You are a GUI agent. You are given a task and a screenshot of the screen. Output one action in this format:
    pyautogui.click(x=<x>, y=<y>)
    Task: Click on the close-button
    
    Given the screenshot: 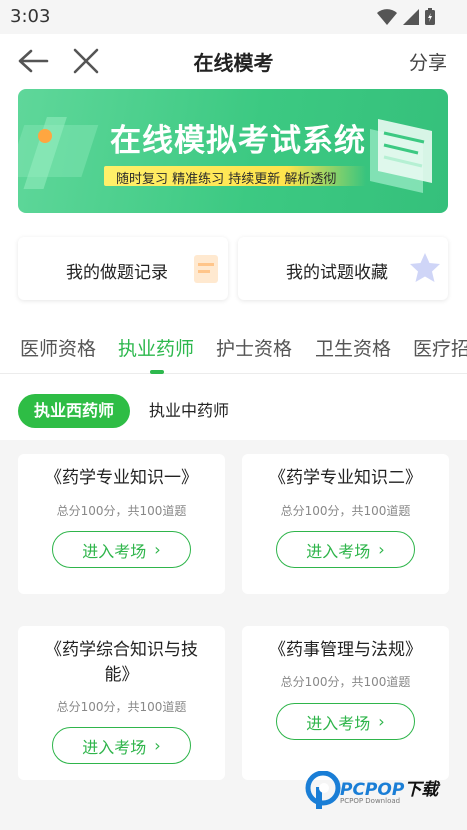 What is the action you would take?
    pyautogui.click(x=86, y=61)
    